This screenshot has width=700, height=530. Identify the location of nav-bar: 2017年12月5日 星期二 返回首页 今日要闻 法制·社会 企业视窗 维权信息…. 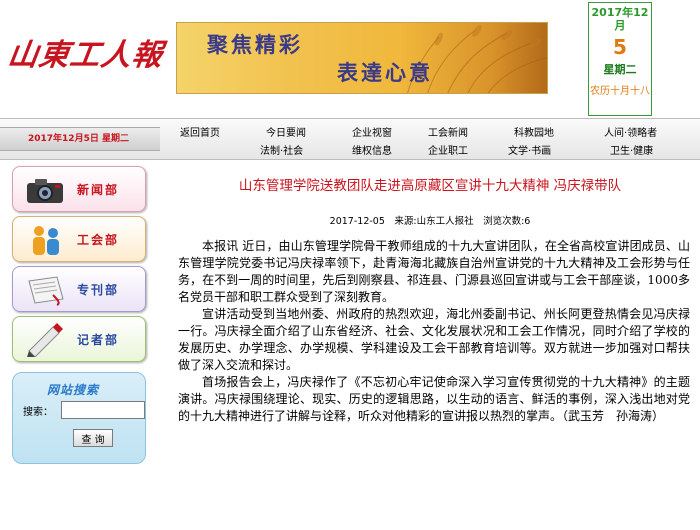
(350, 139).